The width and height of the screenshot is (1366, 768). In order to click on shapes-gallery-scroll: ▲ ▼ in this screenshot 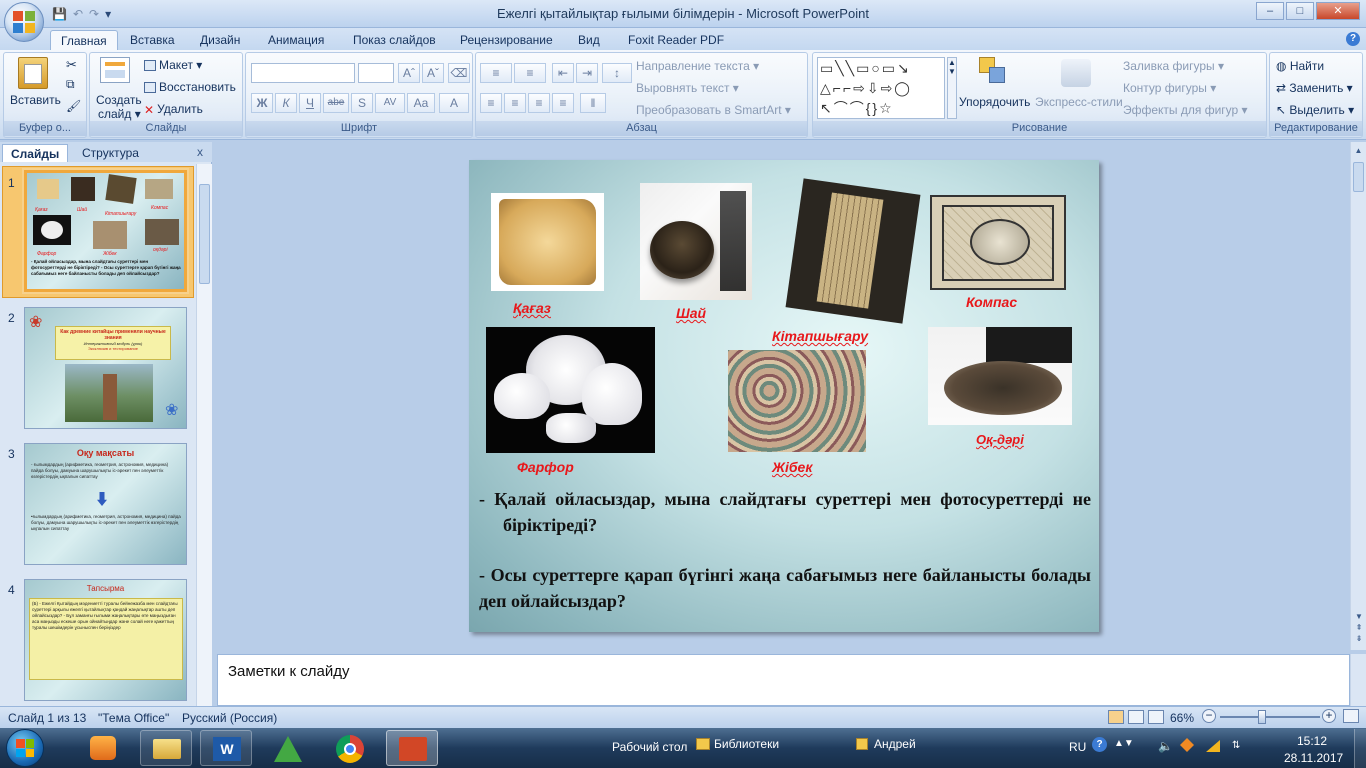, I will do `click(952, 88)`.